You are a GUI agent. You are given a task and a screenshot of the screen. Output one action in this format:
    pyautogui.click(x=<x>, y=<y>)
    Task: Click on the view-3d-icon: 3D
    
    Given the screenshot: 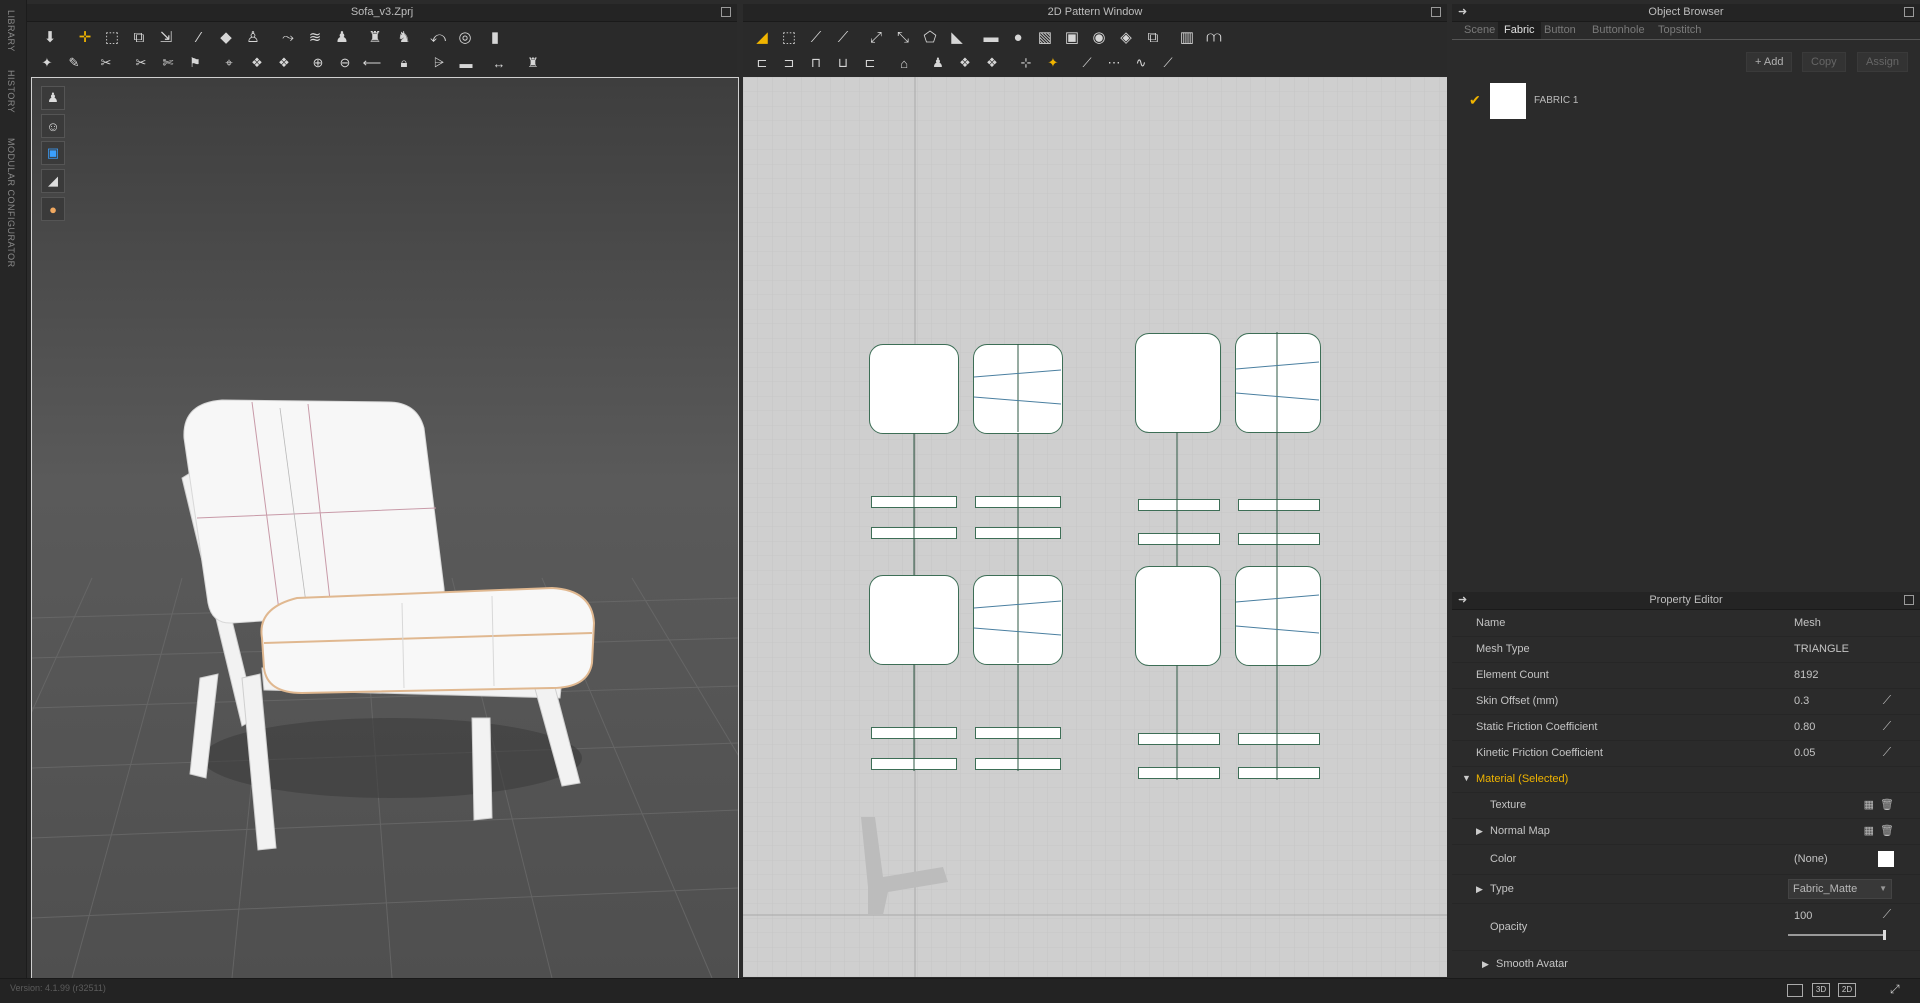 What is the action you would take?
    pyautogui.click(x=1821, y=990)
    